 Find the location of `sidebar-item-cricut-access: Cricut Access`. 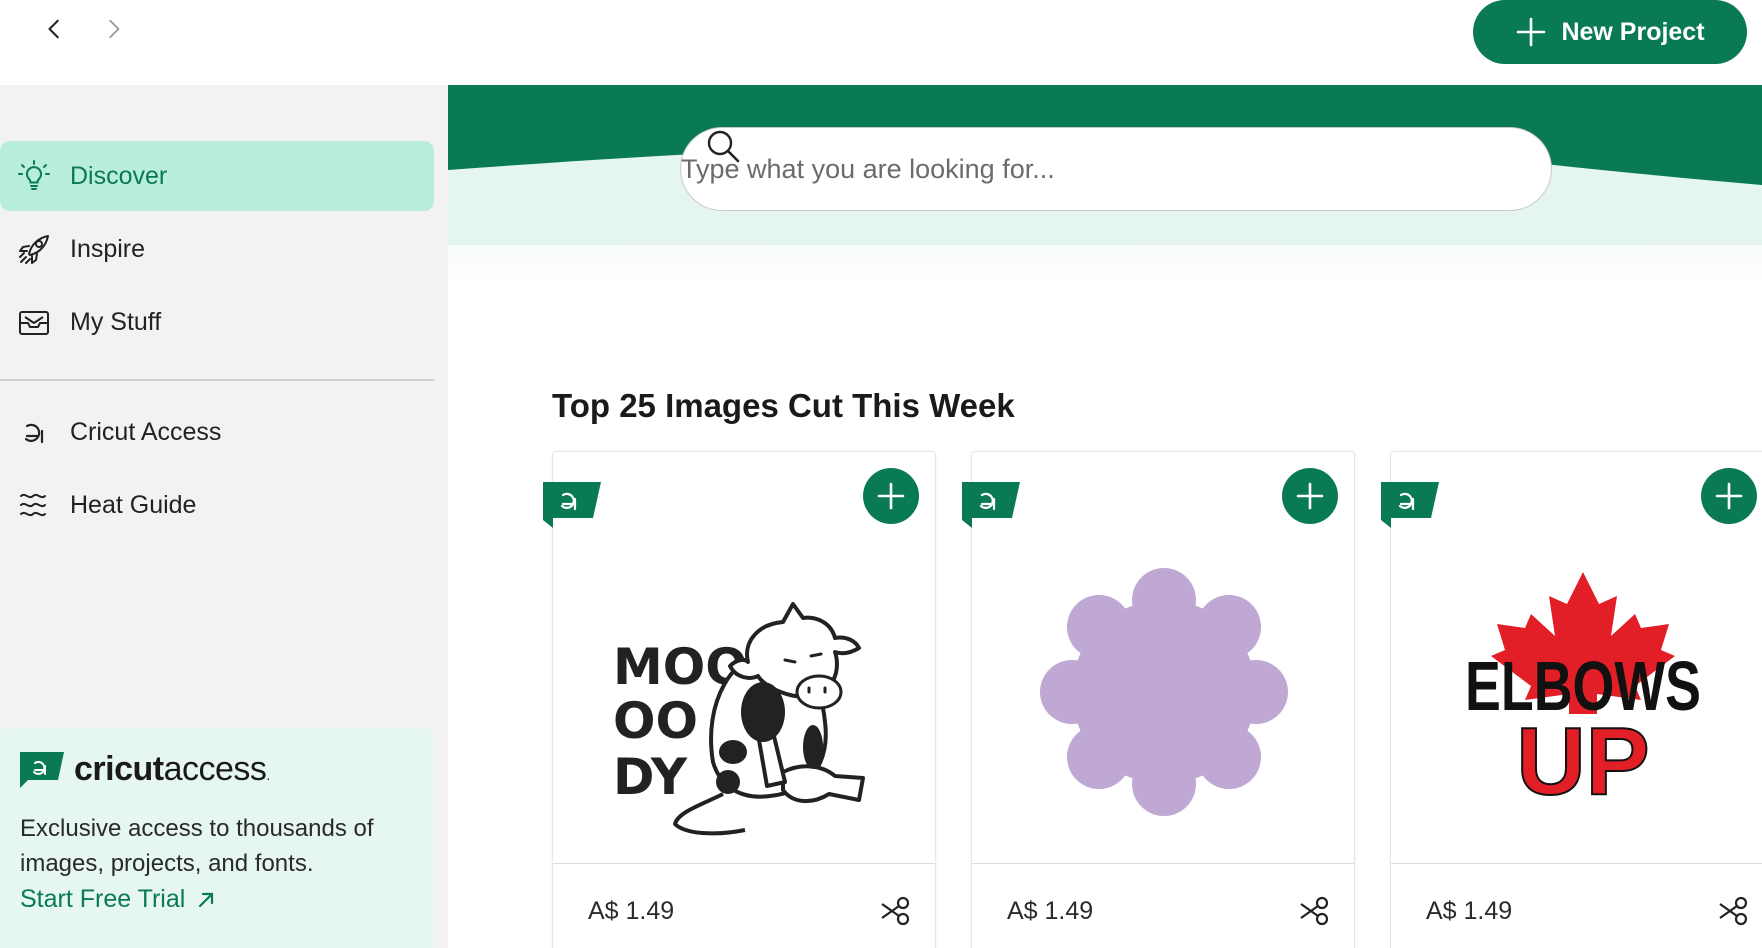

sidebar-item-cricut-access: Cricut Access is located at coordinates (217, 432).